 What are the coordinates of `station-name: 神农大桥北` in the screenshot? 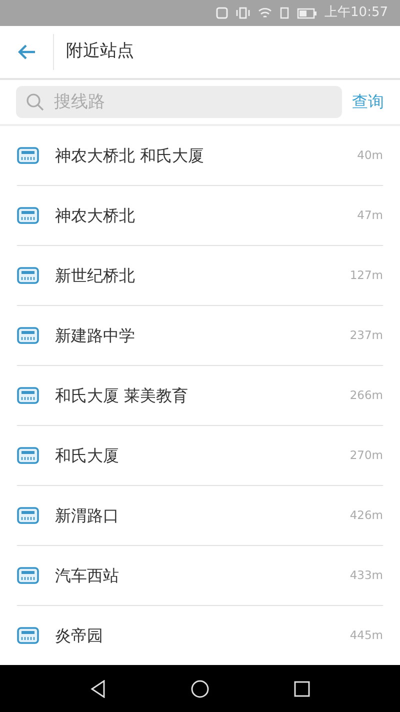 It's located at (95, 215).